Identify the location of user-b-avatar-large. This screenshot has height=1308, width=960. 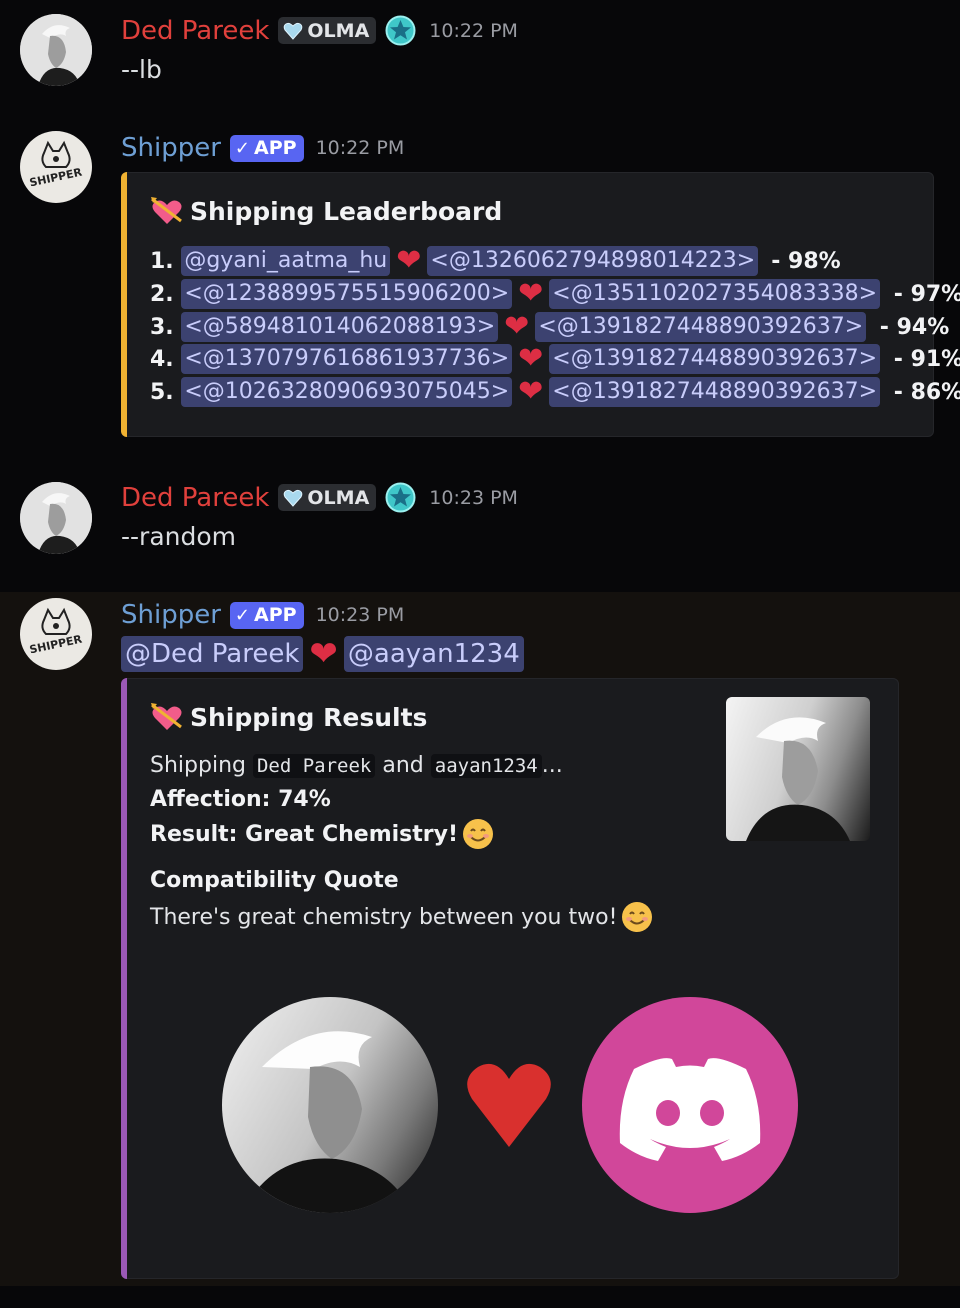
(690, 1105).